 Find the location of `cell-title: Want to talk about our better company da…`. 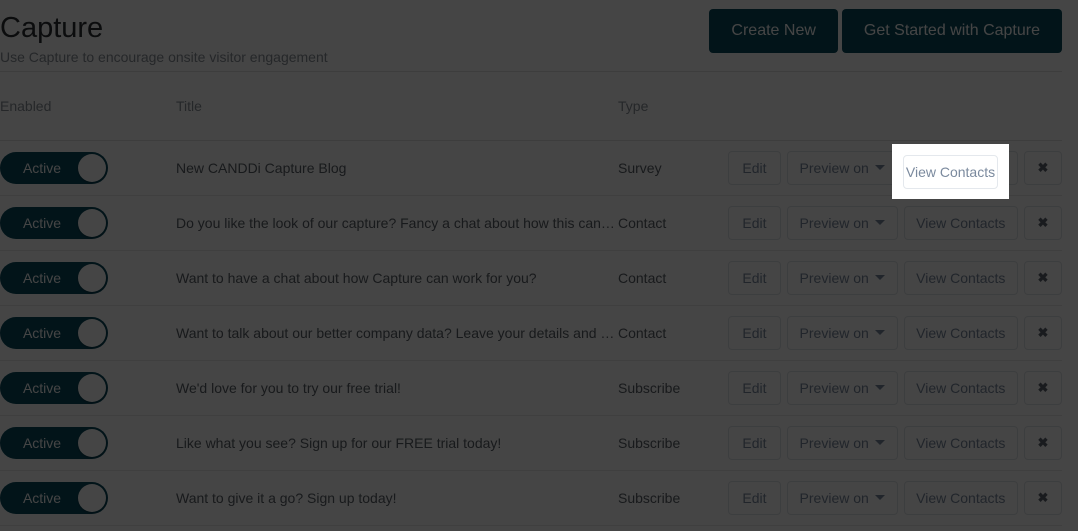

cell-title: Want to talk about our better company da… is located at coordinates (397, 333).